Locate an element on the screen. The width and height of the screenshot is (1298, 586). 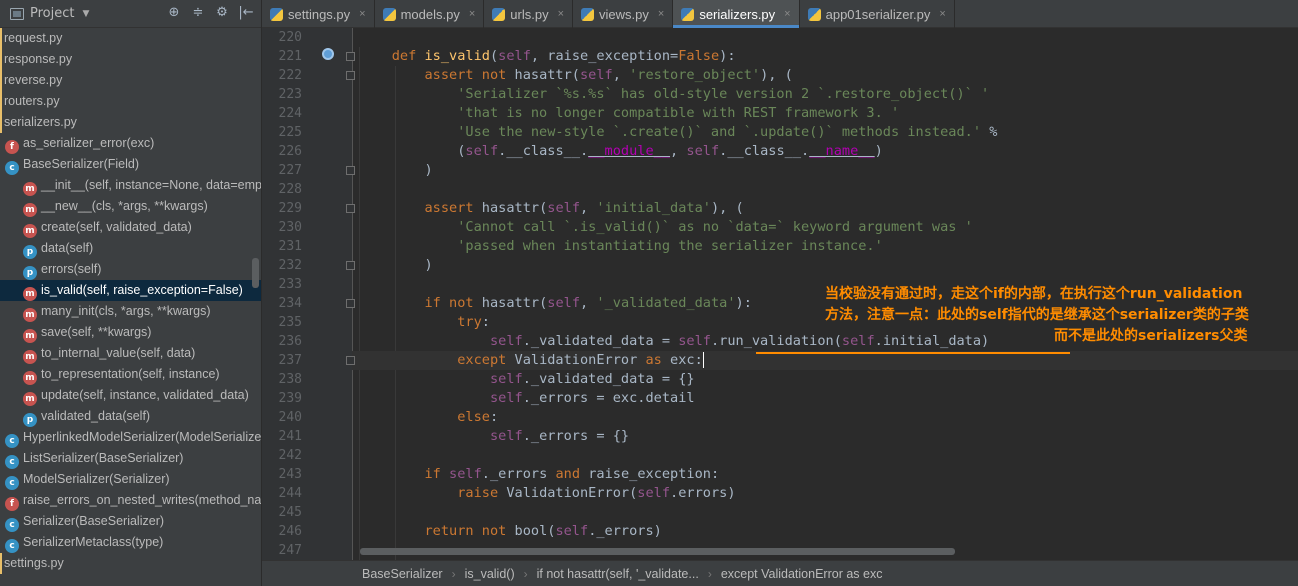
tree-item-symbol: m to_internal_value(self, data) is located at coordinates (130, 353).